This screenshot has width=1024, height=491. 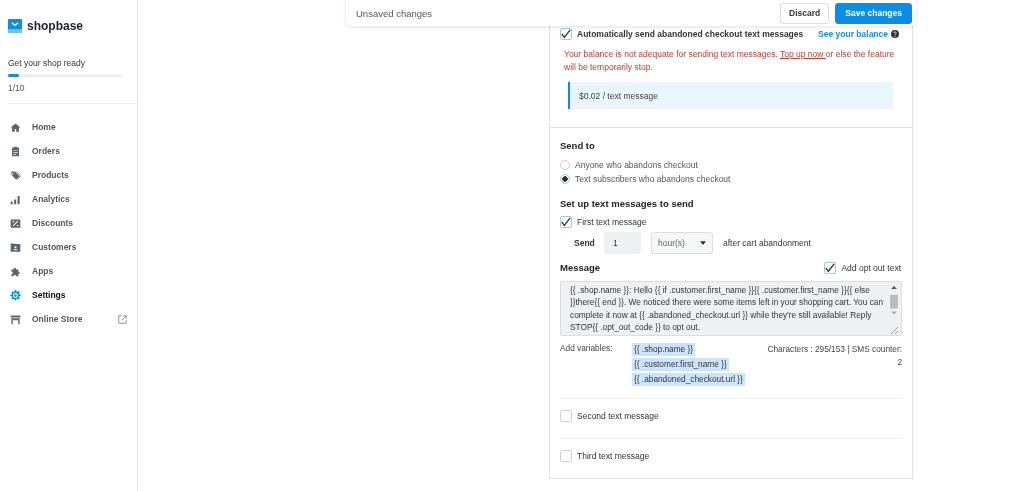 What do you see at coordinates (584, 243) in the screenshot?
I see `send-label: Send` at bounding box center [584, 243].